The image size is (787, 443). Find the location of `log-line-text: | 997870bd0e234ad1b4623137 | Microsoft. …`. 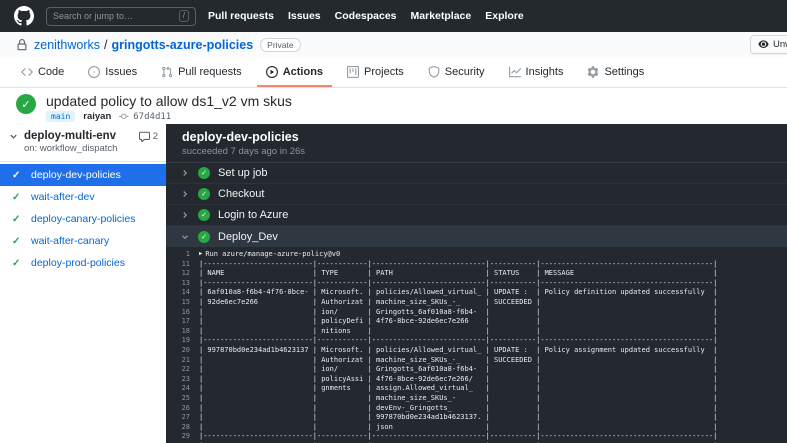

log-line-text: | 997870bd0e234ad1b4623137 | Microsoft. … is located at coordinates (458, 349).